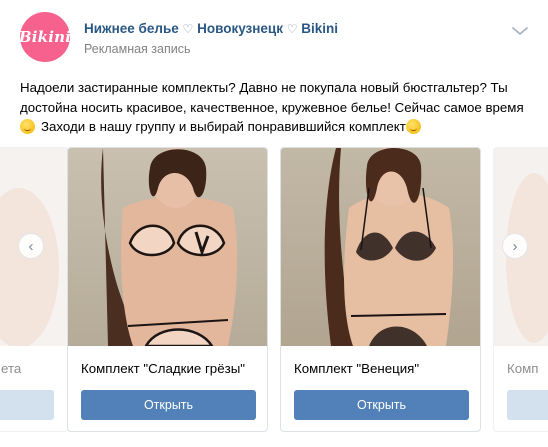 Image resolution: width=548 pixels, height=447 pixels. Describe the element at coordinates (240, 28) in the screenshot. I see `author-city-part: Новокузнецк` at that location.